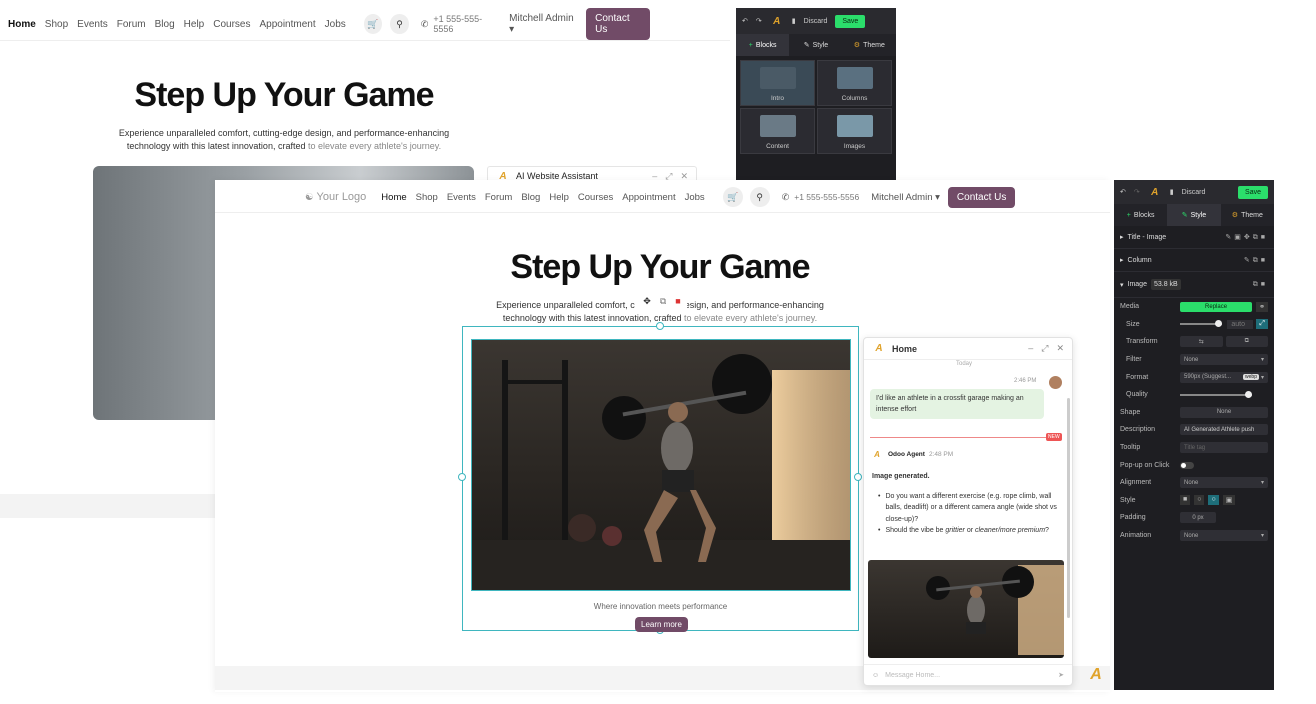 The width and height of the screenshot is (1316, 704). What do you see at coordinates (1224, 360) in the screenshot?
I see `filter-select: None ▾` at bounding box center [1224, 360].